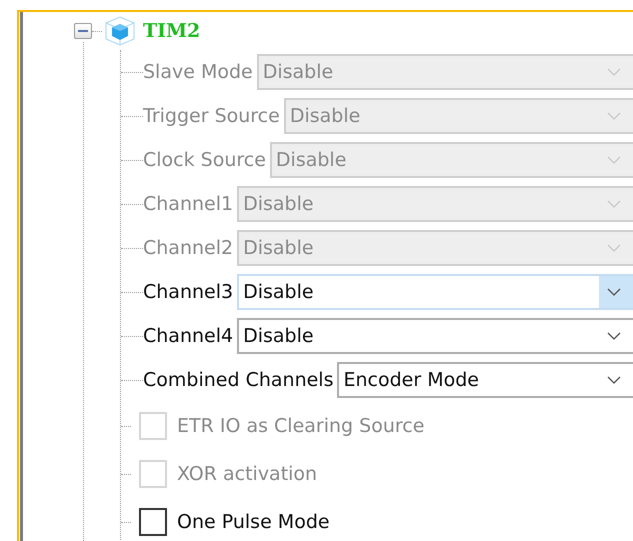  I want to click on field-label: Channel2, so click(188, 248).